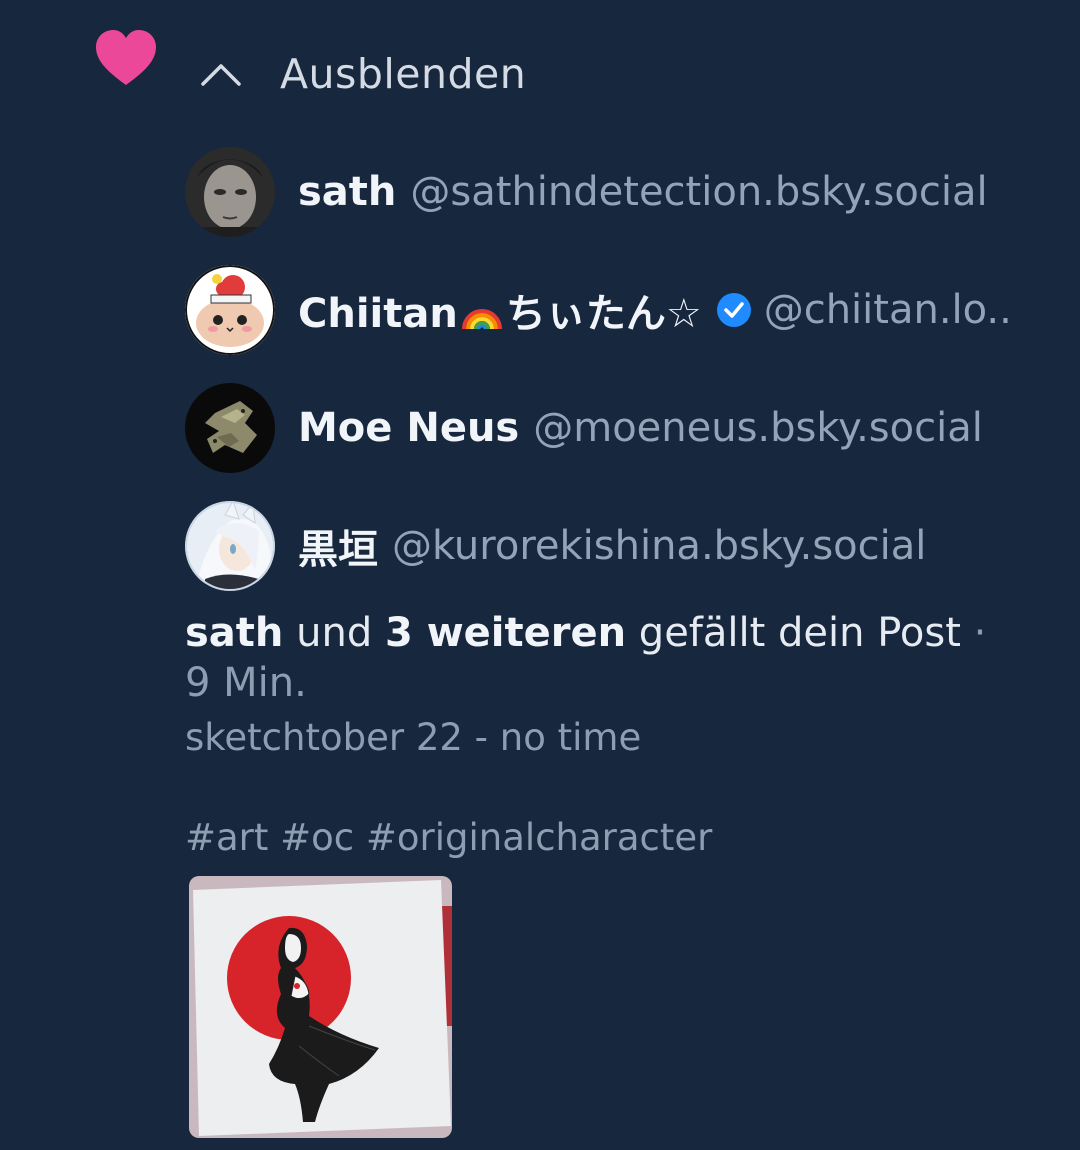  I want to click on post-tags: #art #oc #originalcharacter, so click(449, 837).